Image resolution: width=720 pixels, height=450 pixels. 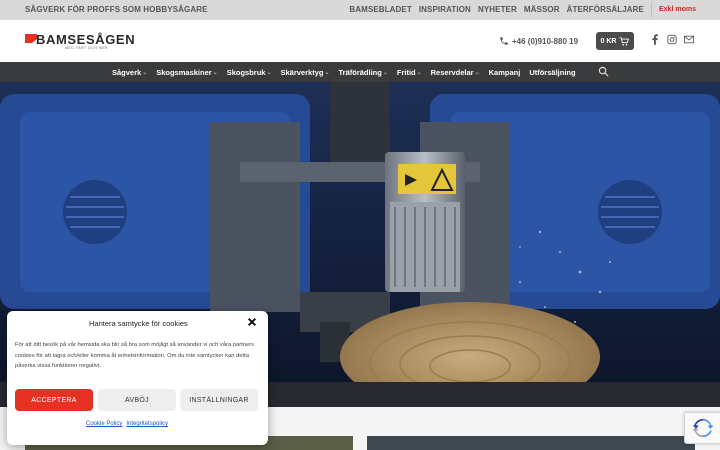 I want to click on site-logo: BAMSESÅGEN MED FART OCH MER, so click(x=85, y=43).